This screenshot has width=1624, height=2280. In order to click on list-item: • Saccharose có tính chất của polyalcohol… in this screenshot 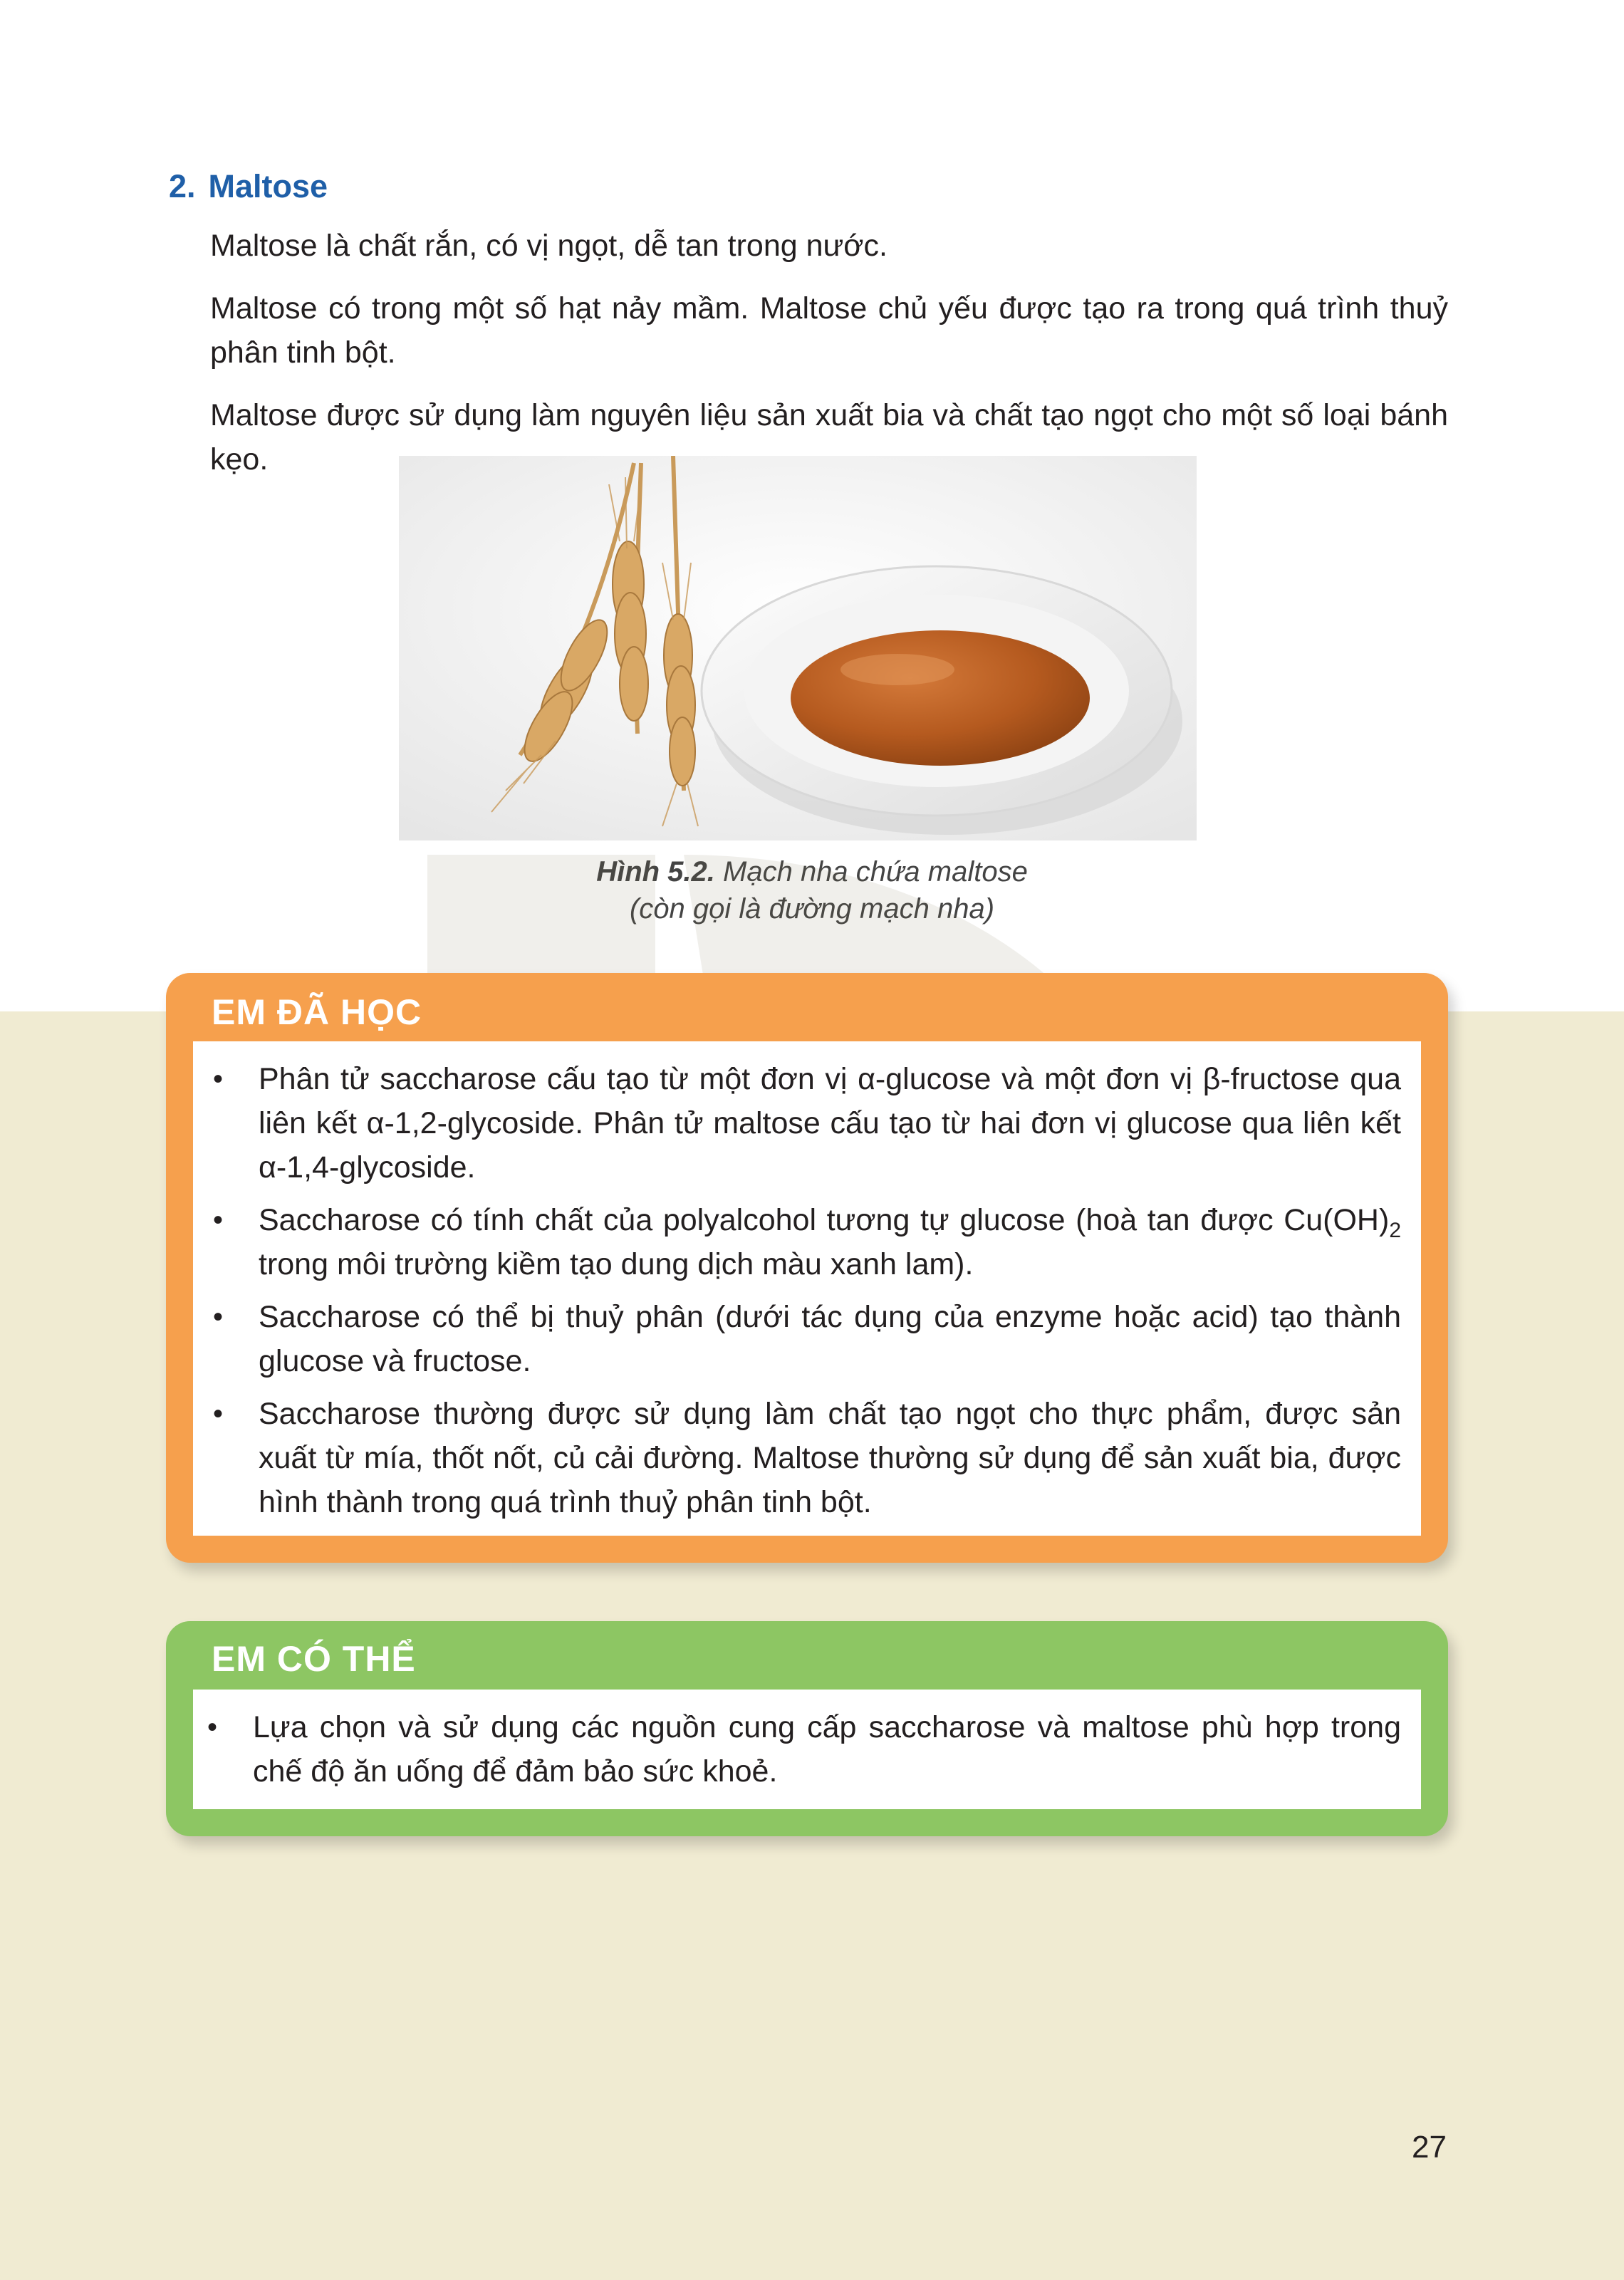, I will do `click(797, 1242)`.